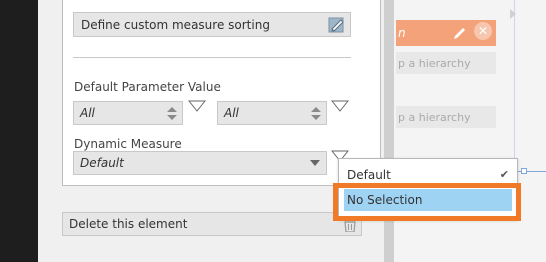  What do you see at coordinates (389, 131) in the screenshot?
I see `panel-divider` at bounding box center [389, 131].